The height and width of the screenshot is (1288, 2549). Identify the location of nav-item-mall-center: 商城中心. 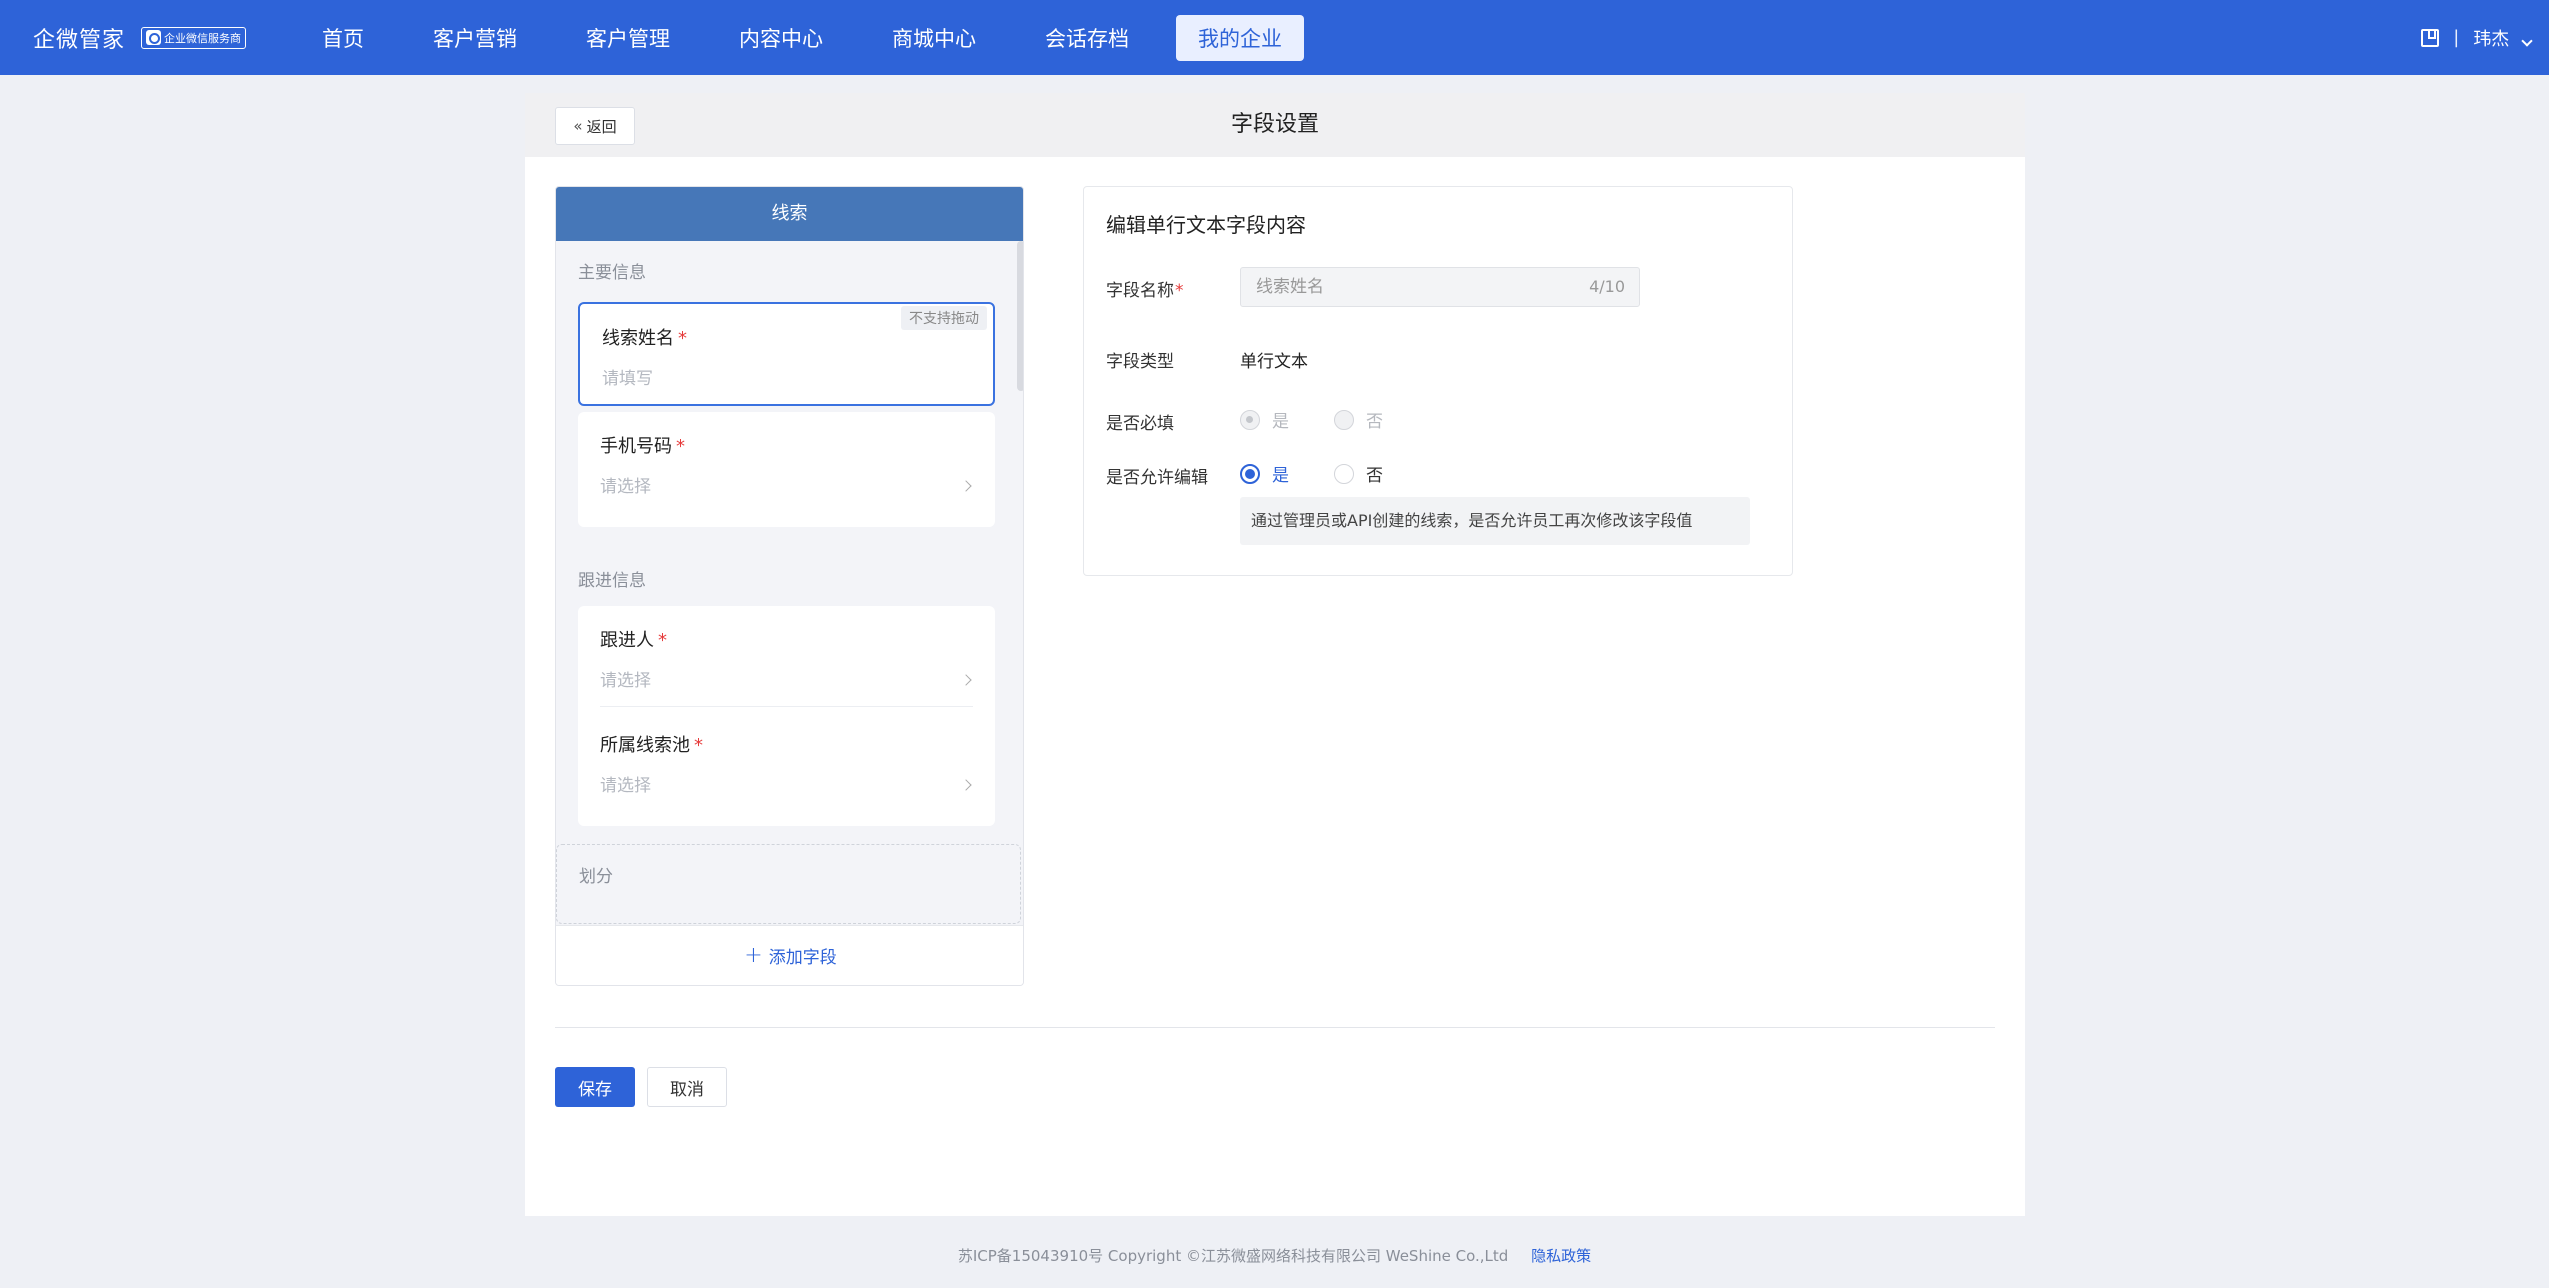
(934, 38).